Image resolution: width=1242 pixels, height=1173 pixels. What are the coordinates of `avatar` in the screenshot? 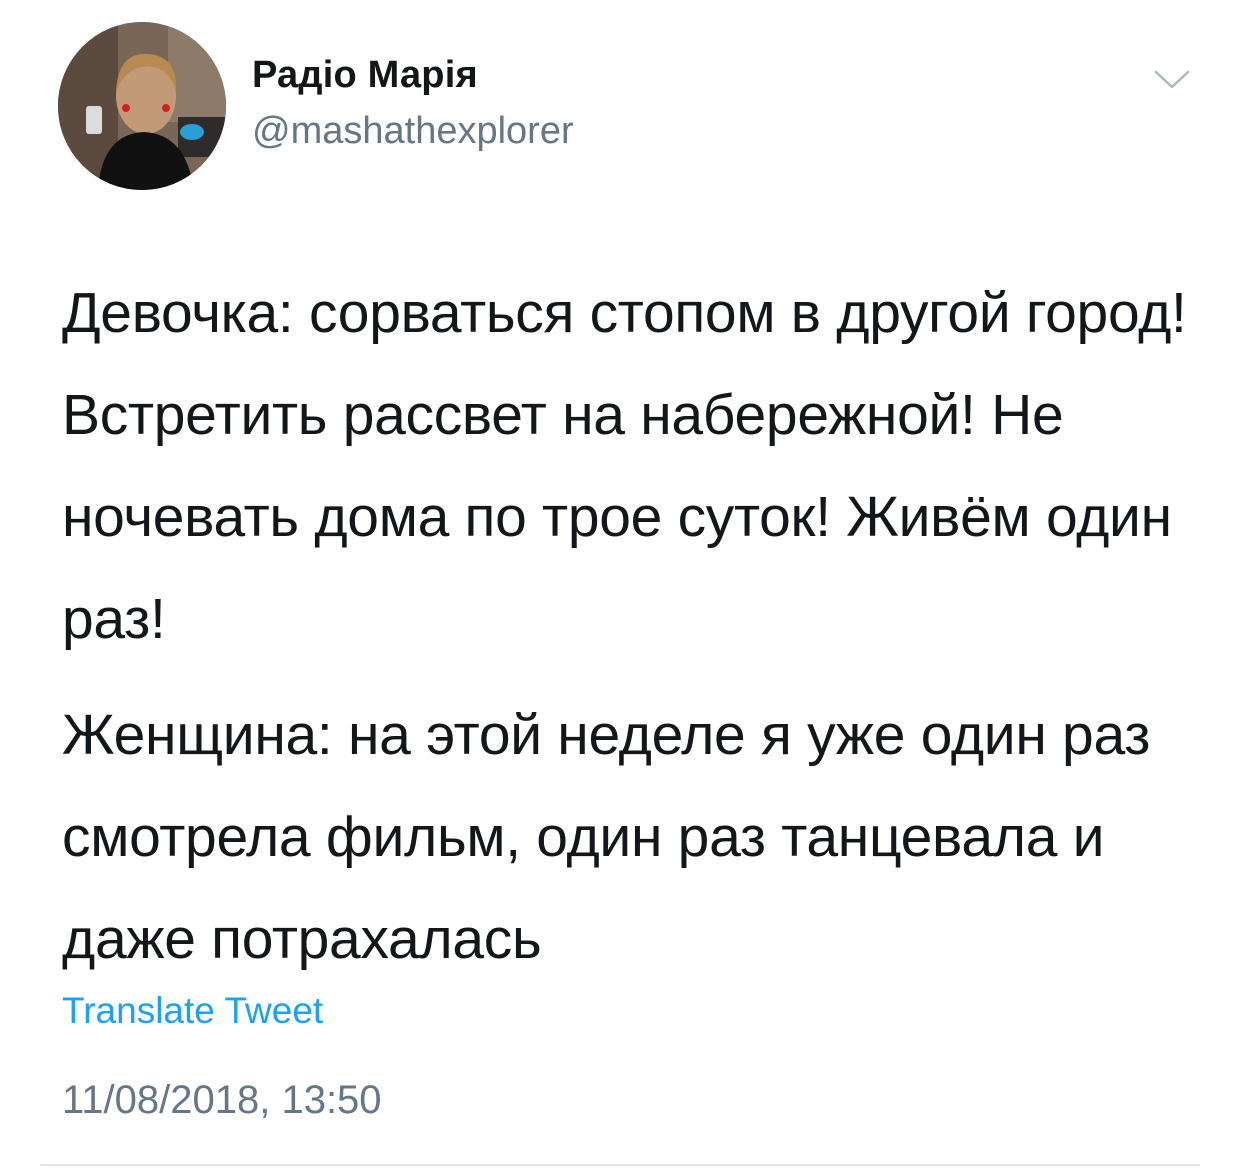 It's located at (142, 106).